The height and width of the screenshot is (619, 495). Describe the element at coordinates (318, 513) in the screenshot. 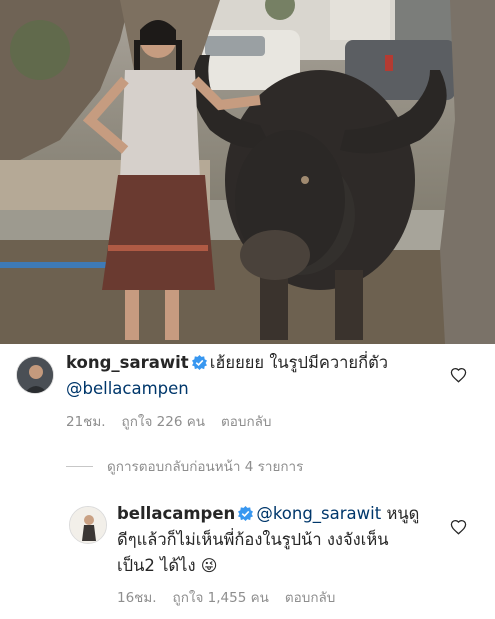

I see `comment-mention: @kong_sarawit` at that location.